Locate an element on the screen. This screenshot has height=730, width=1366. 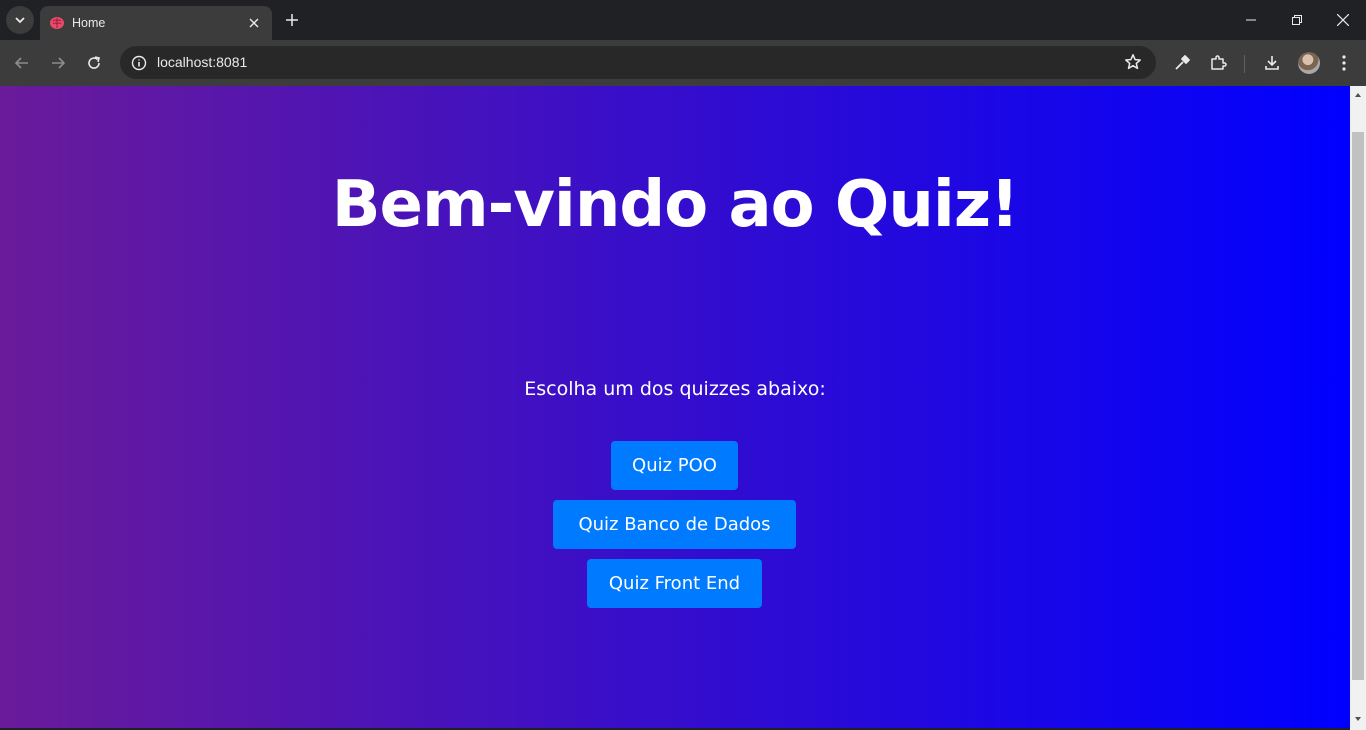
address-url: localhost:8081 is located at coordinates (202, 62).